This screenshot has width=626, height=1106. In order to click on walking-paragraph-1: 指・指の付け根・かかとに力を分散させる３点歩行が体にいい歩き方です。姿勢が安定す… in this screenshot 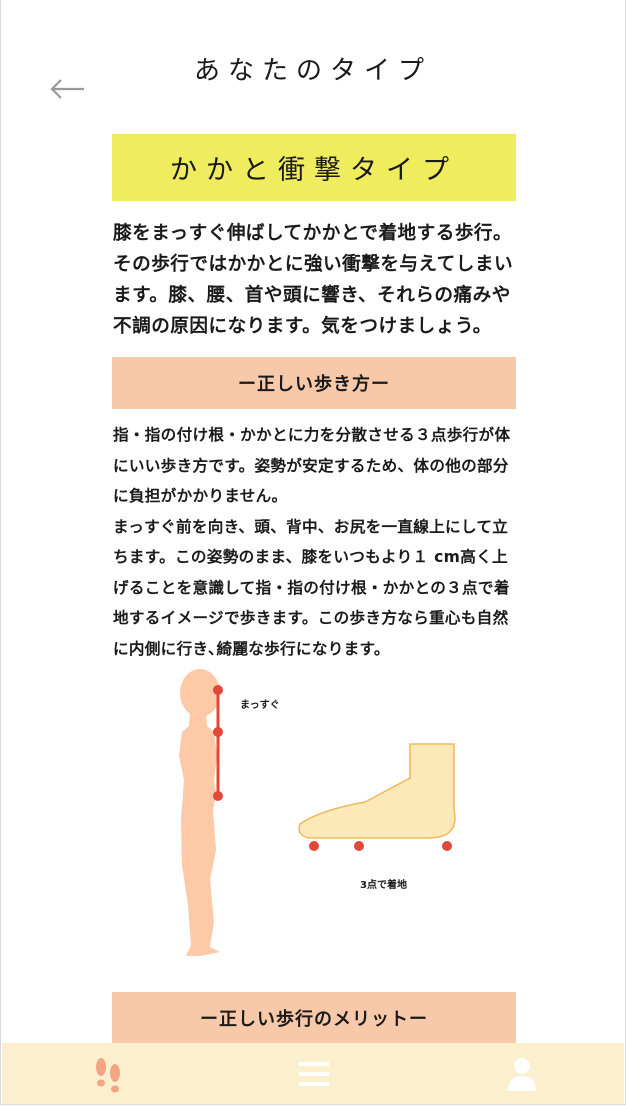, I will do `click(312, 465)`.